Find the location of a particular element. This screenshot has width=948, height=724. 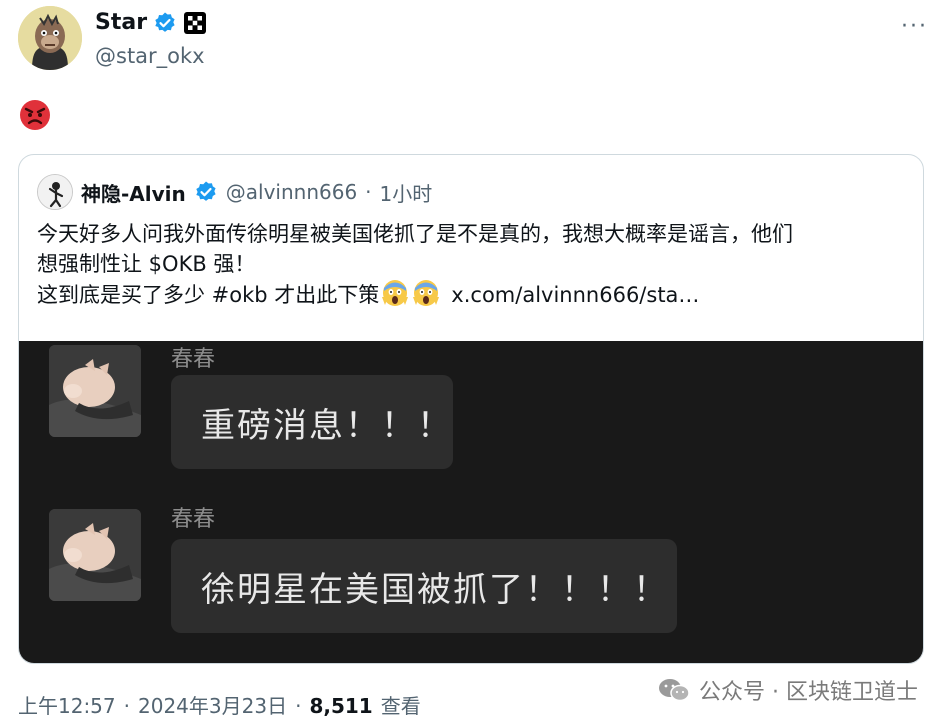

tweet-author-header: Star @star_okx ··· is located at coordinates (473, 38).